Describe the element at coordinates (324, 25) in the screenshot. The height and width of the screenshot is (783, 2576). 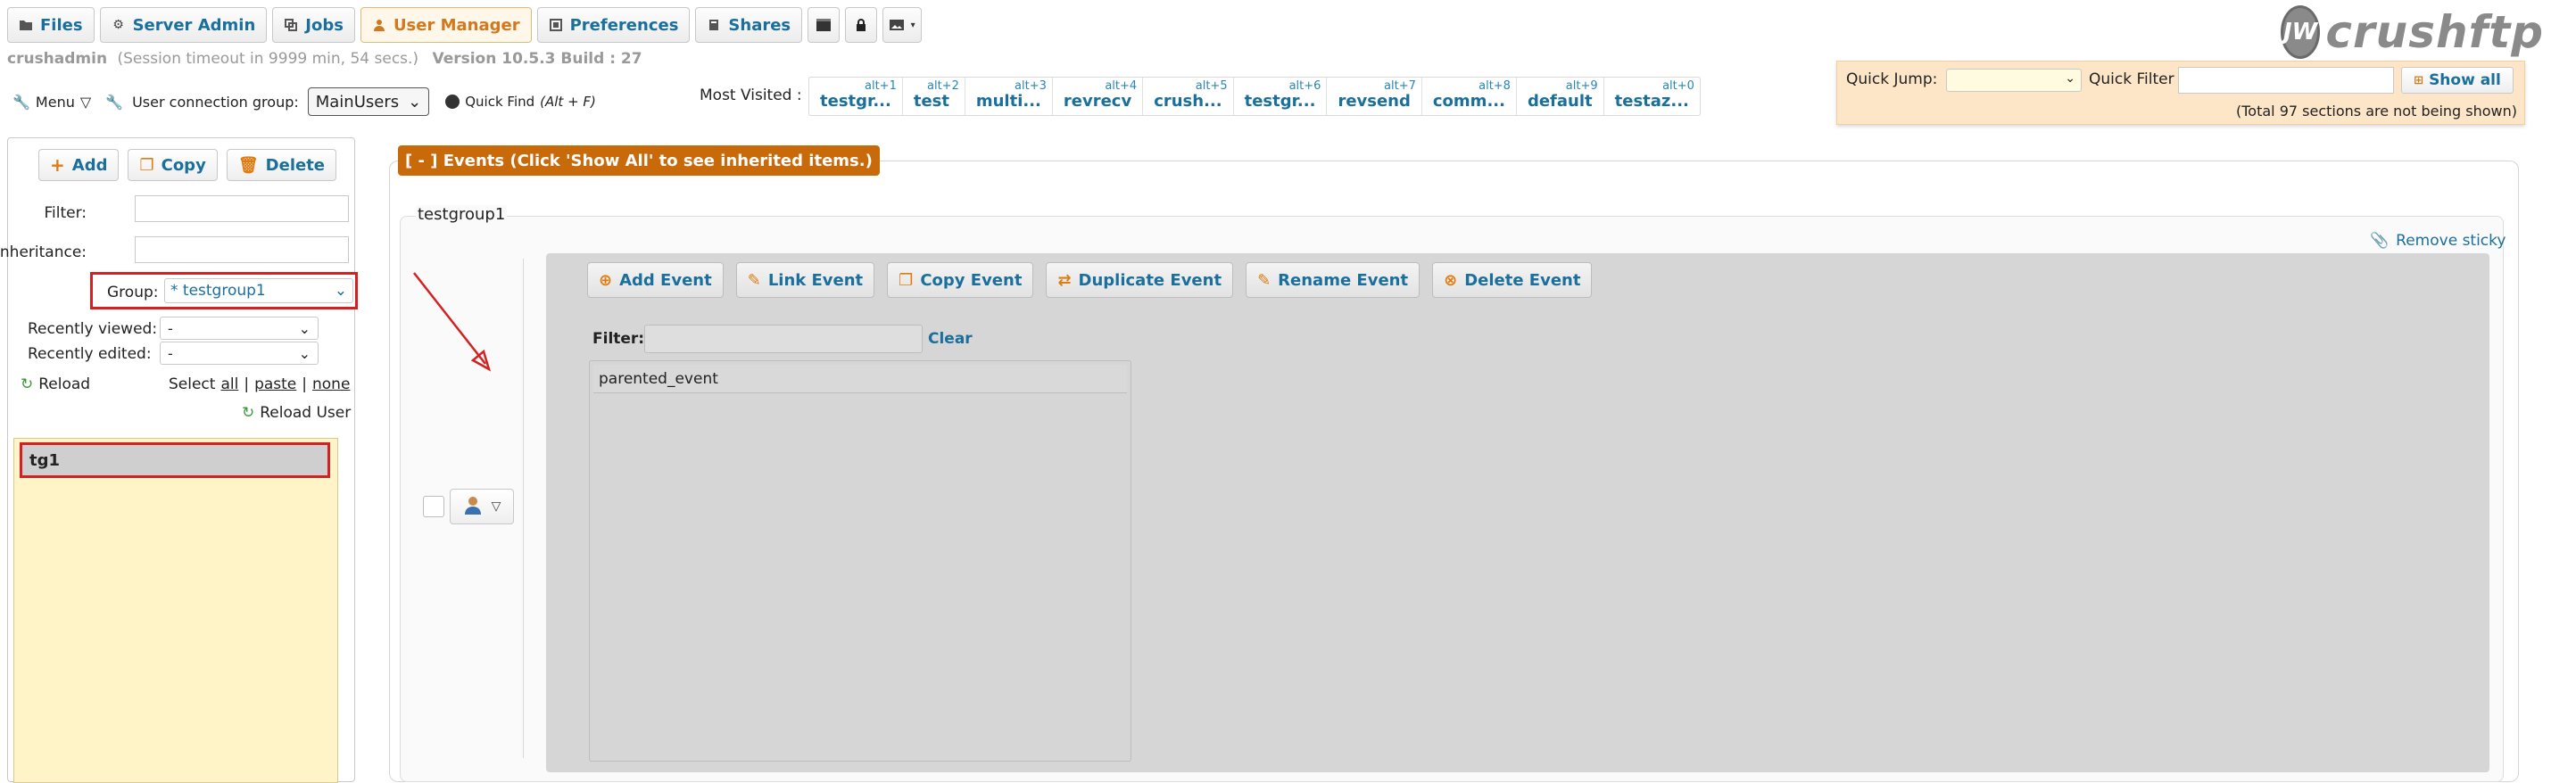
I see `tab-label: Jobs` at that location.